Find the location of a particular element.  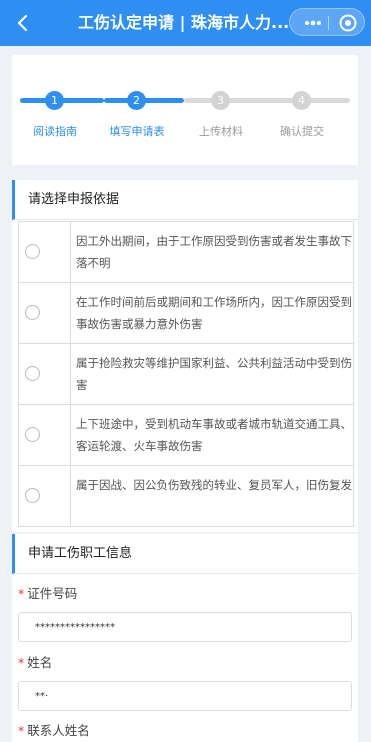

step-2-circle: 2 is located at coordinates (136, 100).